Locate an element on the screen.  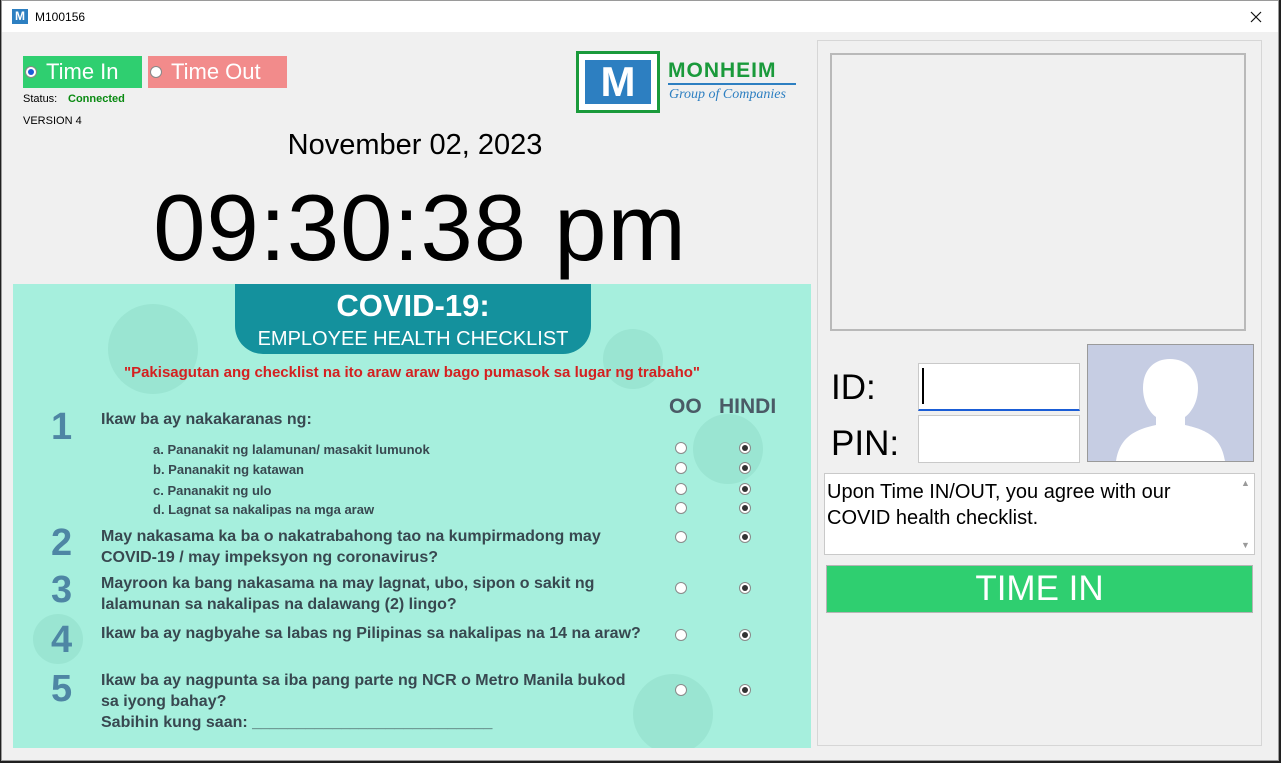
status-label: Status: is located at coordinates (40, 99).